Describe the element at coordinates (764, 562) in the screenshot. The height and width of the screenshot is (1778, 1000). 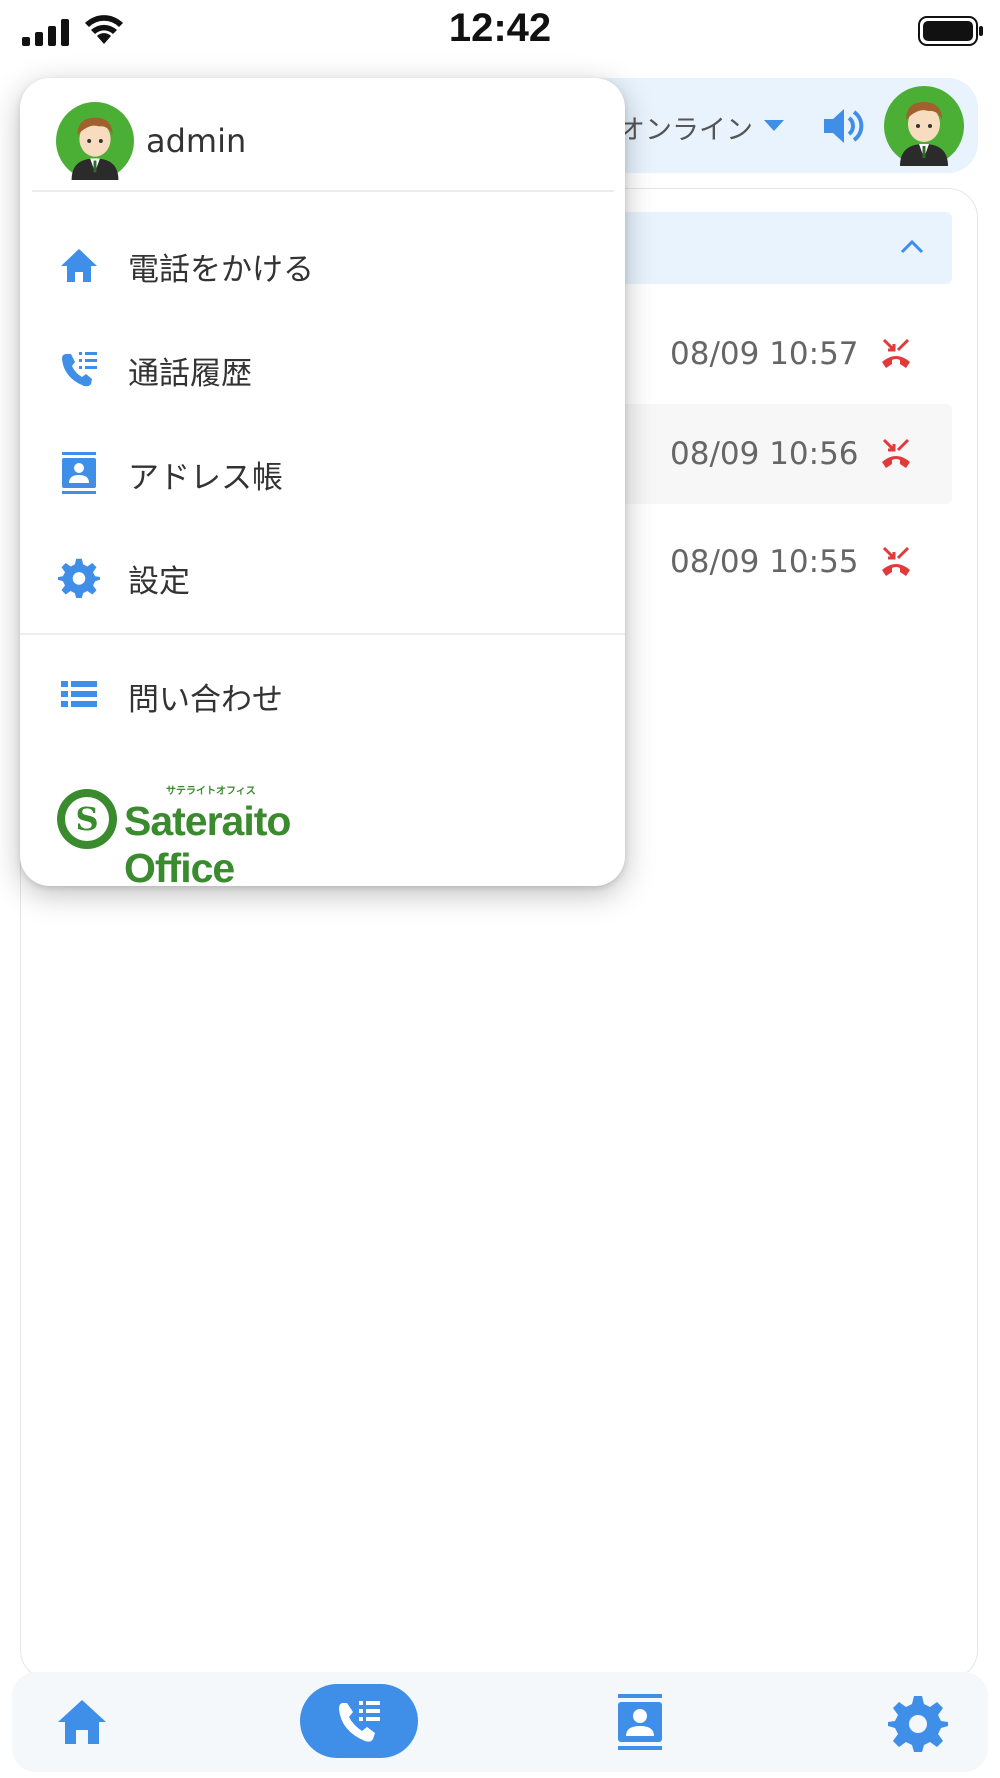
I see `call-time: 08/09 10:55` at that location.